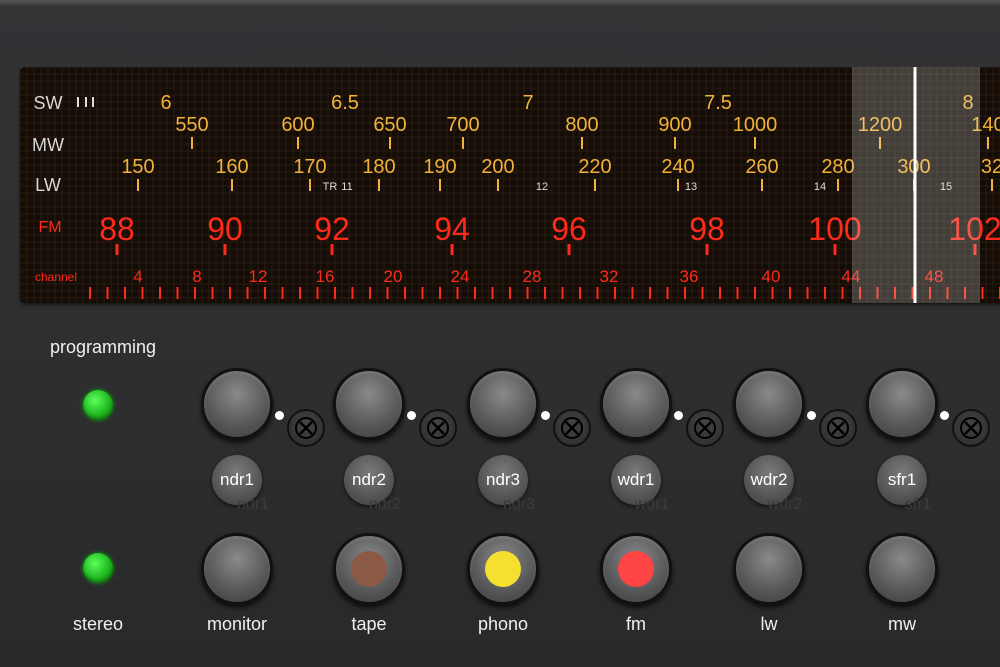  I want to click on sw-tick-label: 6.5, so click(345, 103).